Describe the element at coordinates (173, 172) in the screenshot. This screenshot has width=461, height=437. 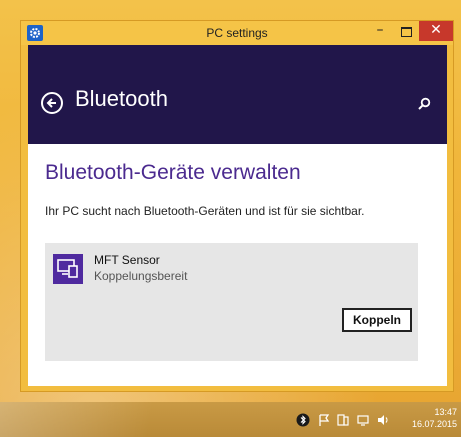
I see `section-heading: Bluetooth-Geräte verwalten` at that location.